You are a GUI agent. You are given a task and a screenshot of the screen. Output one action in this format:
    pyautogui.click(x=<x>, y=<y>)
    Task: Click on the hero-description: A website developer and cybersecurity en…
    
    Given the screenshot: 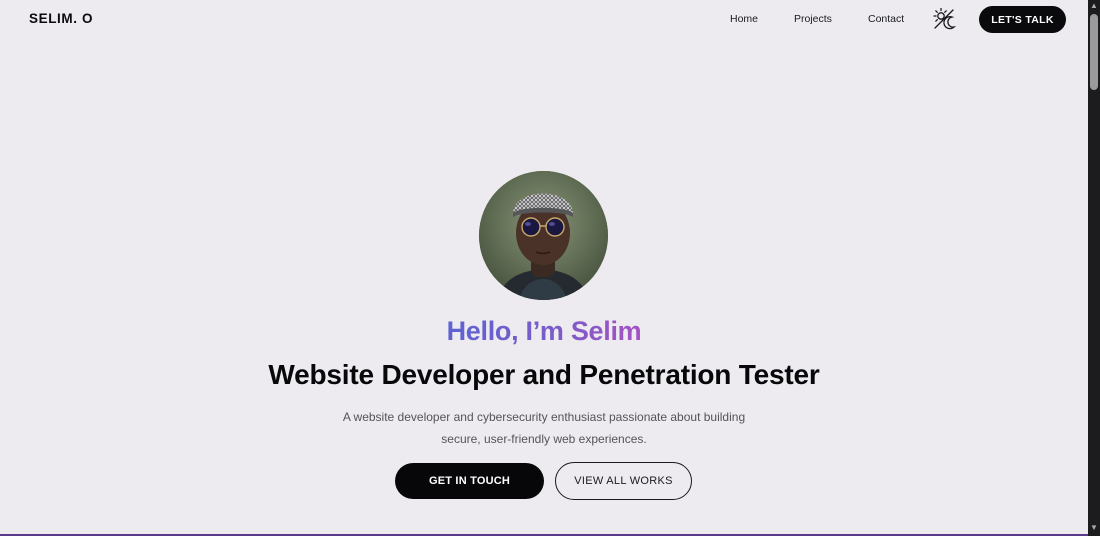 What is the action you would take?
    pyautogui.click(x=544, y=428)
    